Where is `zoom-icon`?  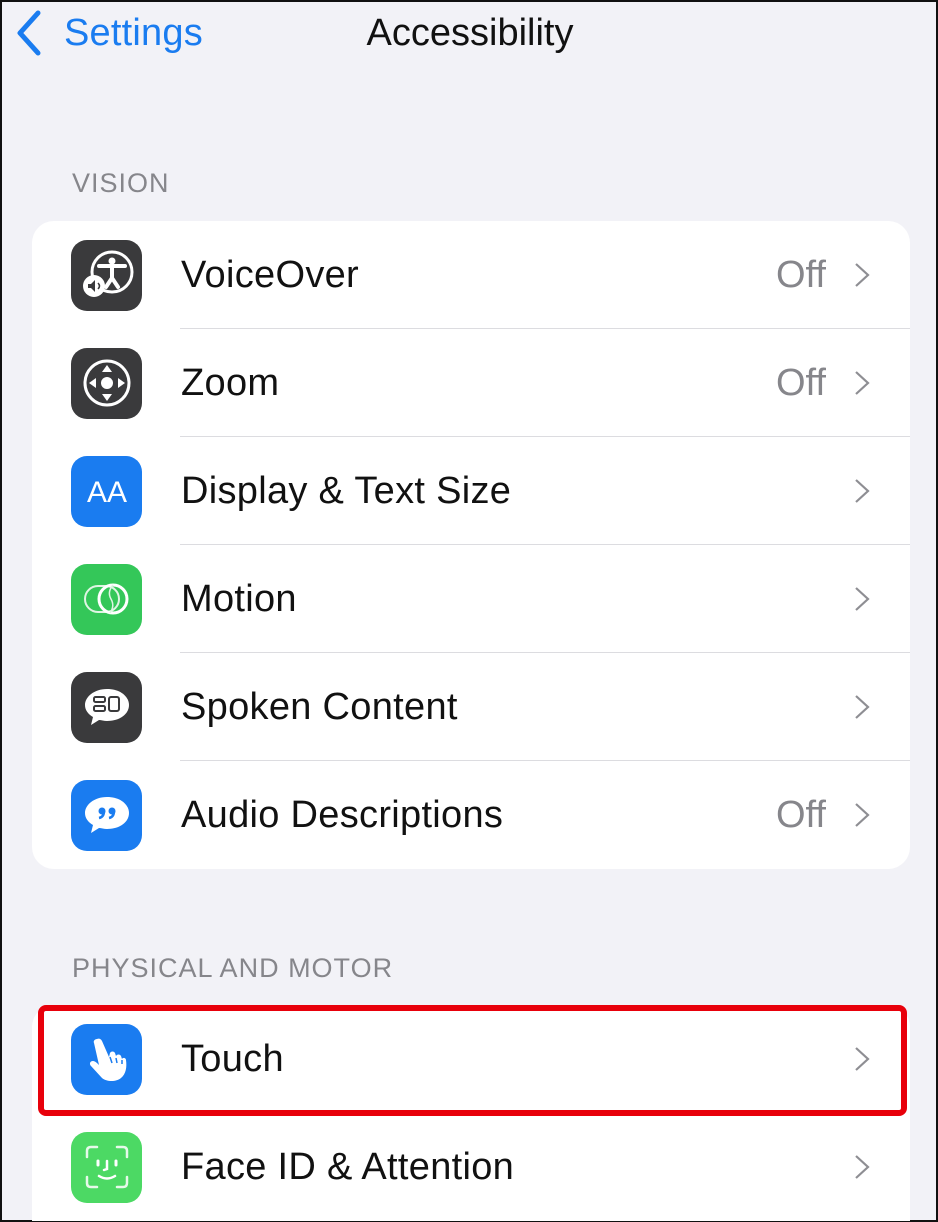 zoom-icon is located at coordinates (106, 383).